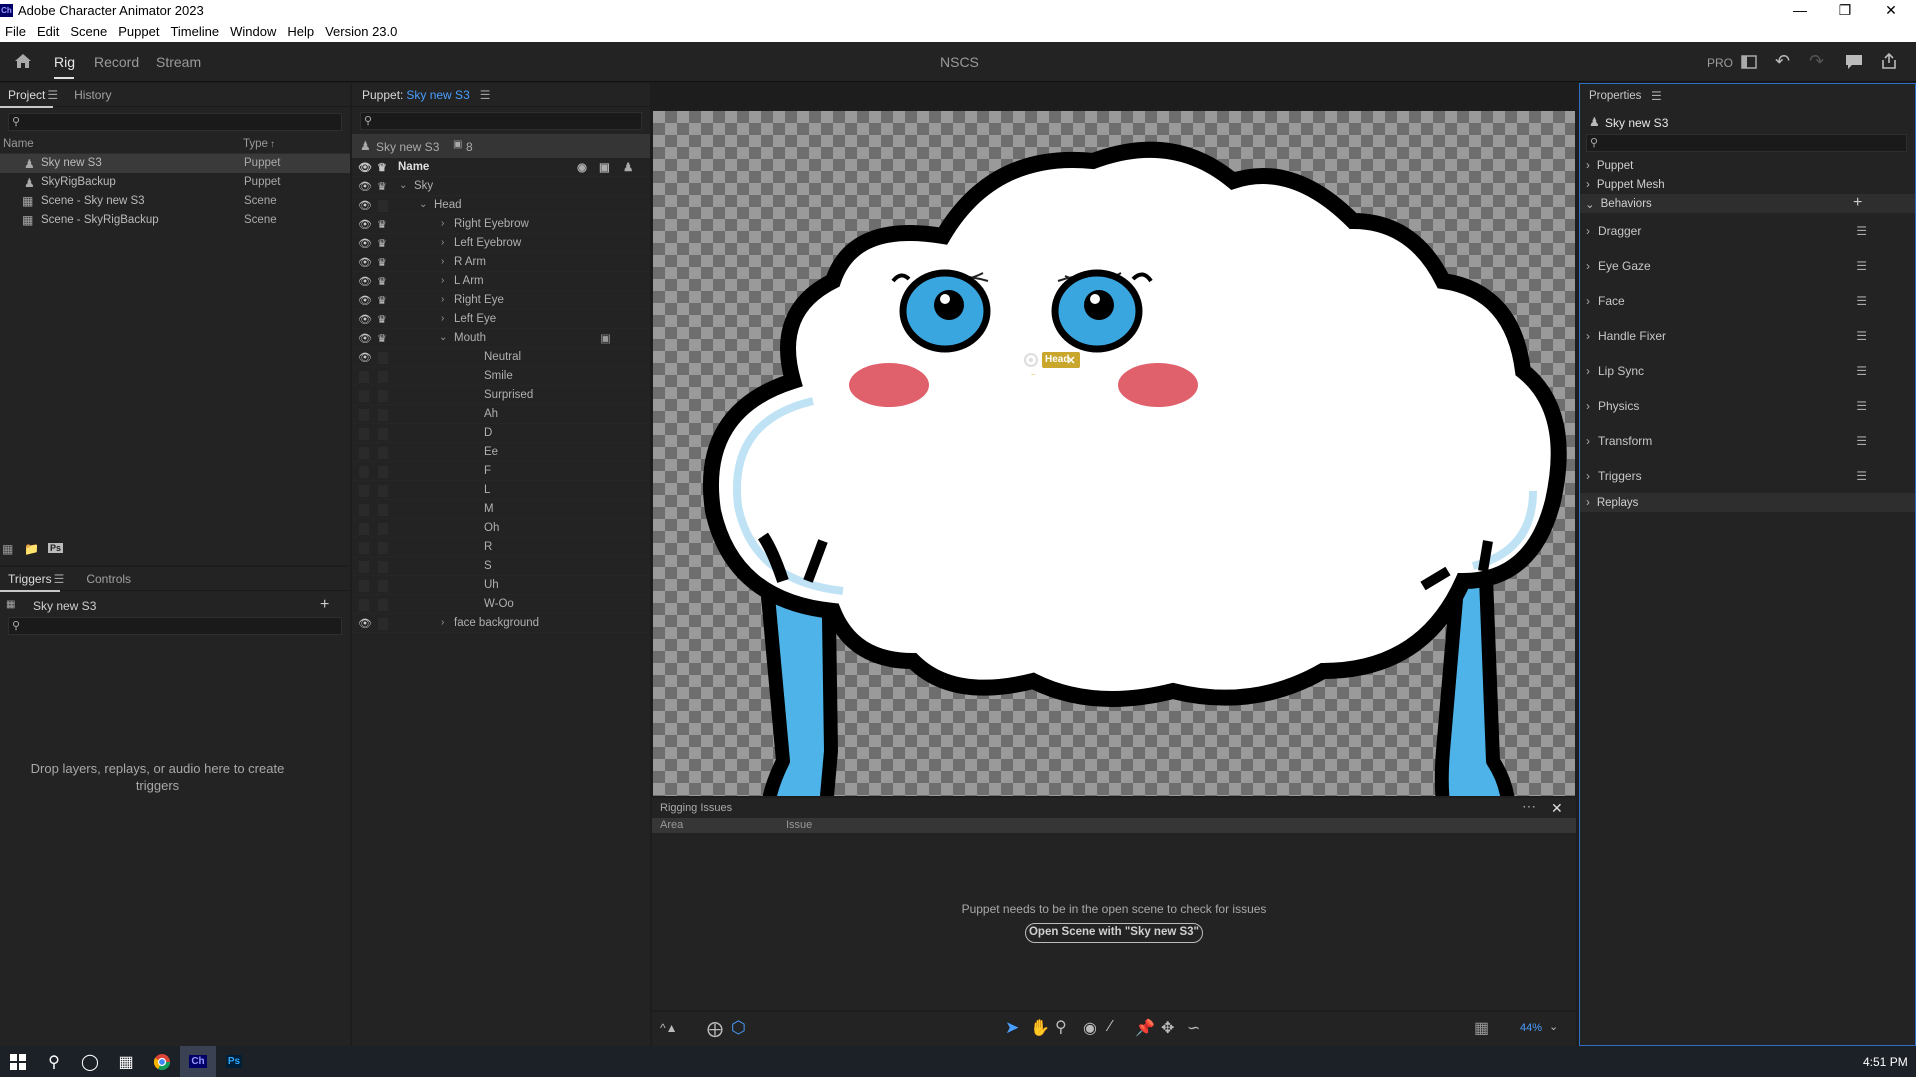 This screenshot has height=1077, width=1916. Describe the element at coordinates (501, 300) in the screenshot. I see `layer-row: 👁 ♛ › Right Eye` at that location.